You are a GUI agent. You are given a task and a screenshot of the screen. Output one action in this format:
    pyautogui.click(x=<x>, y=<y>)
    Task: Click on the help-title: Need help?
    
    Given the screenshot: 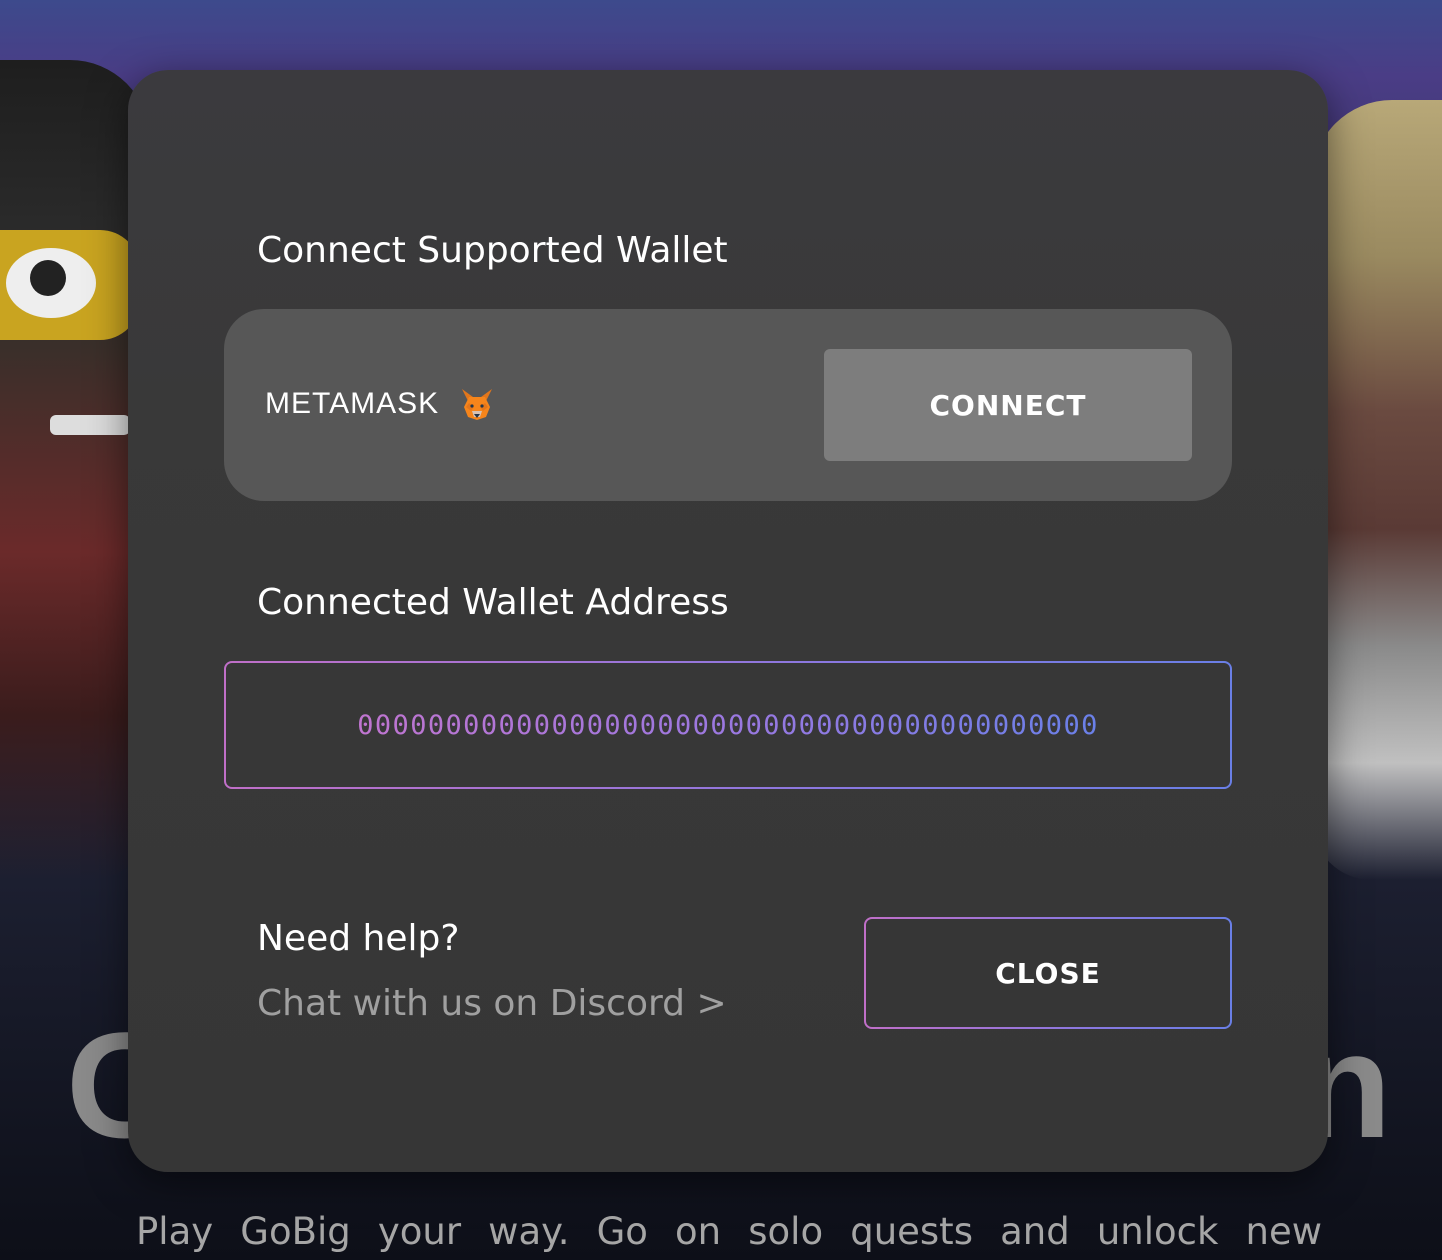 What is the action you would take?
    pyautogui.click(x=358, y=938)
    